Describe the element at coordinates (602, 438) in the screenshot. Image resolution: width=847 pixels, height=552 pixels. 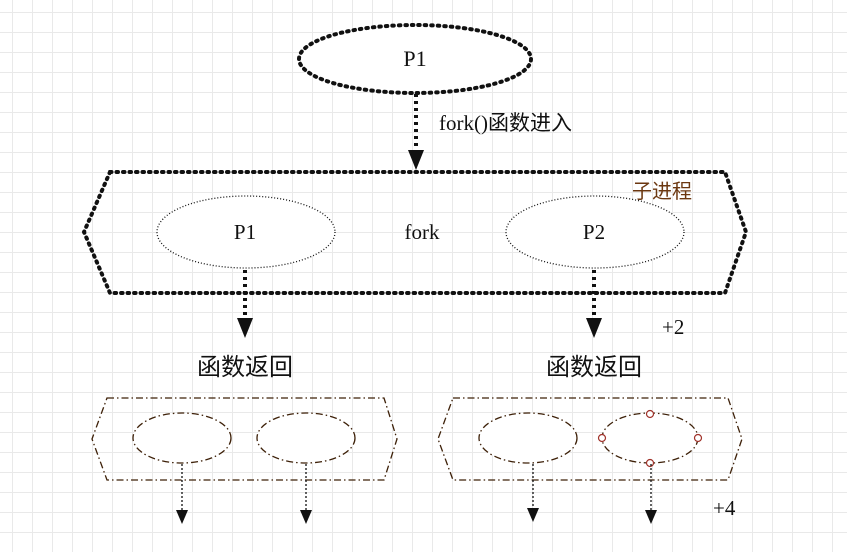
I see `resize-handle-left` at that location.